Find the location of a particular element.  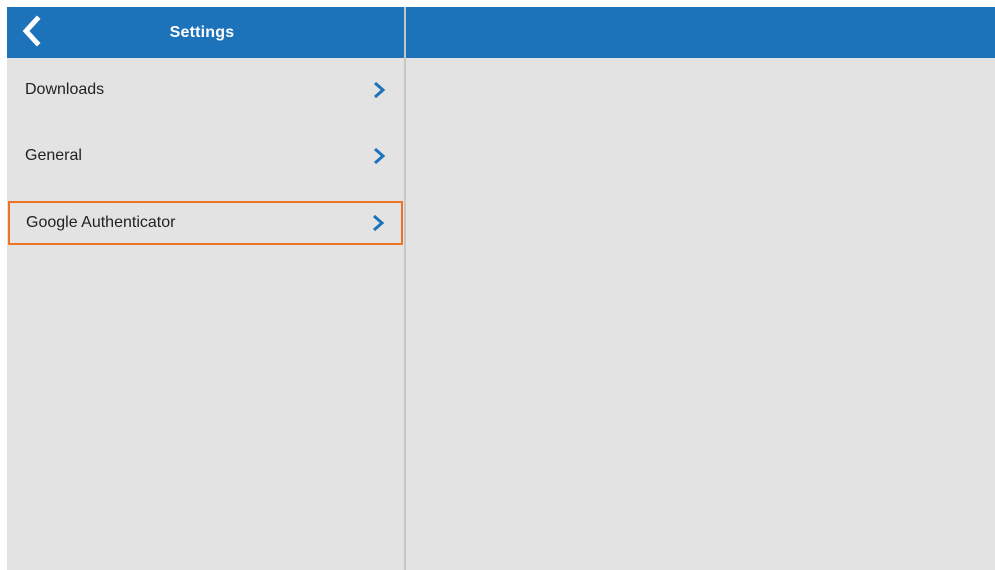

settings-menu: Downloads General Google Authenticator is located at coordinates (205, 151).